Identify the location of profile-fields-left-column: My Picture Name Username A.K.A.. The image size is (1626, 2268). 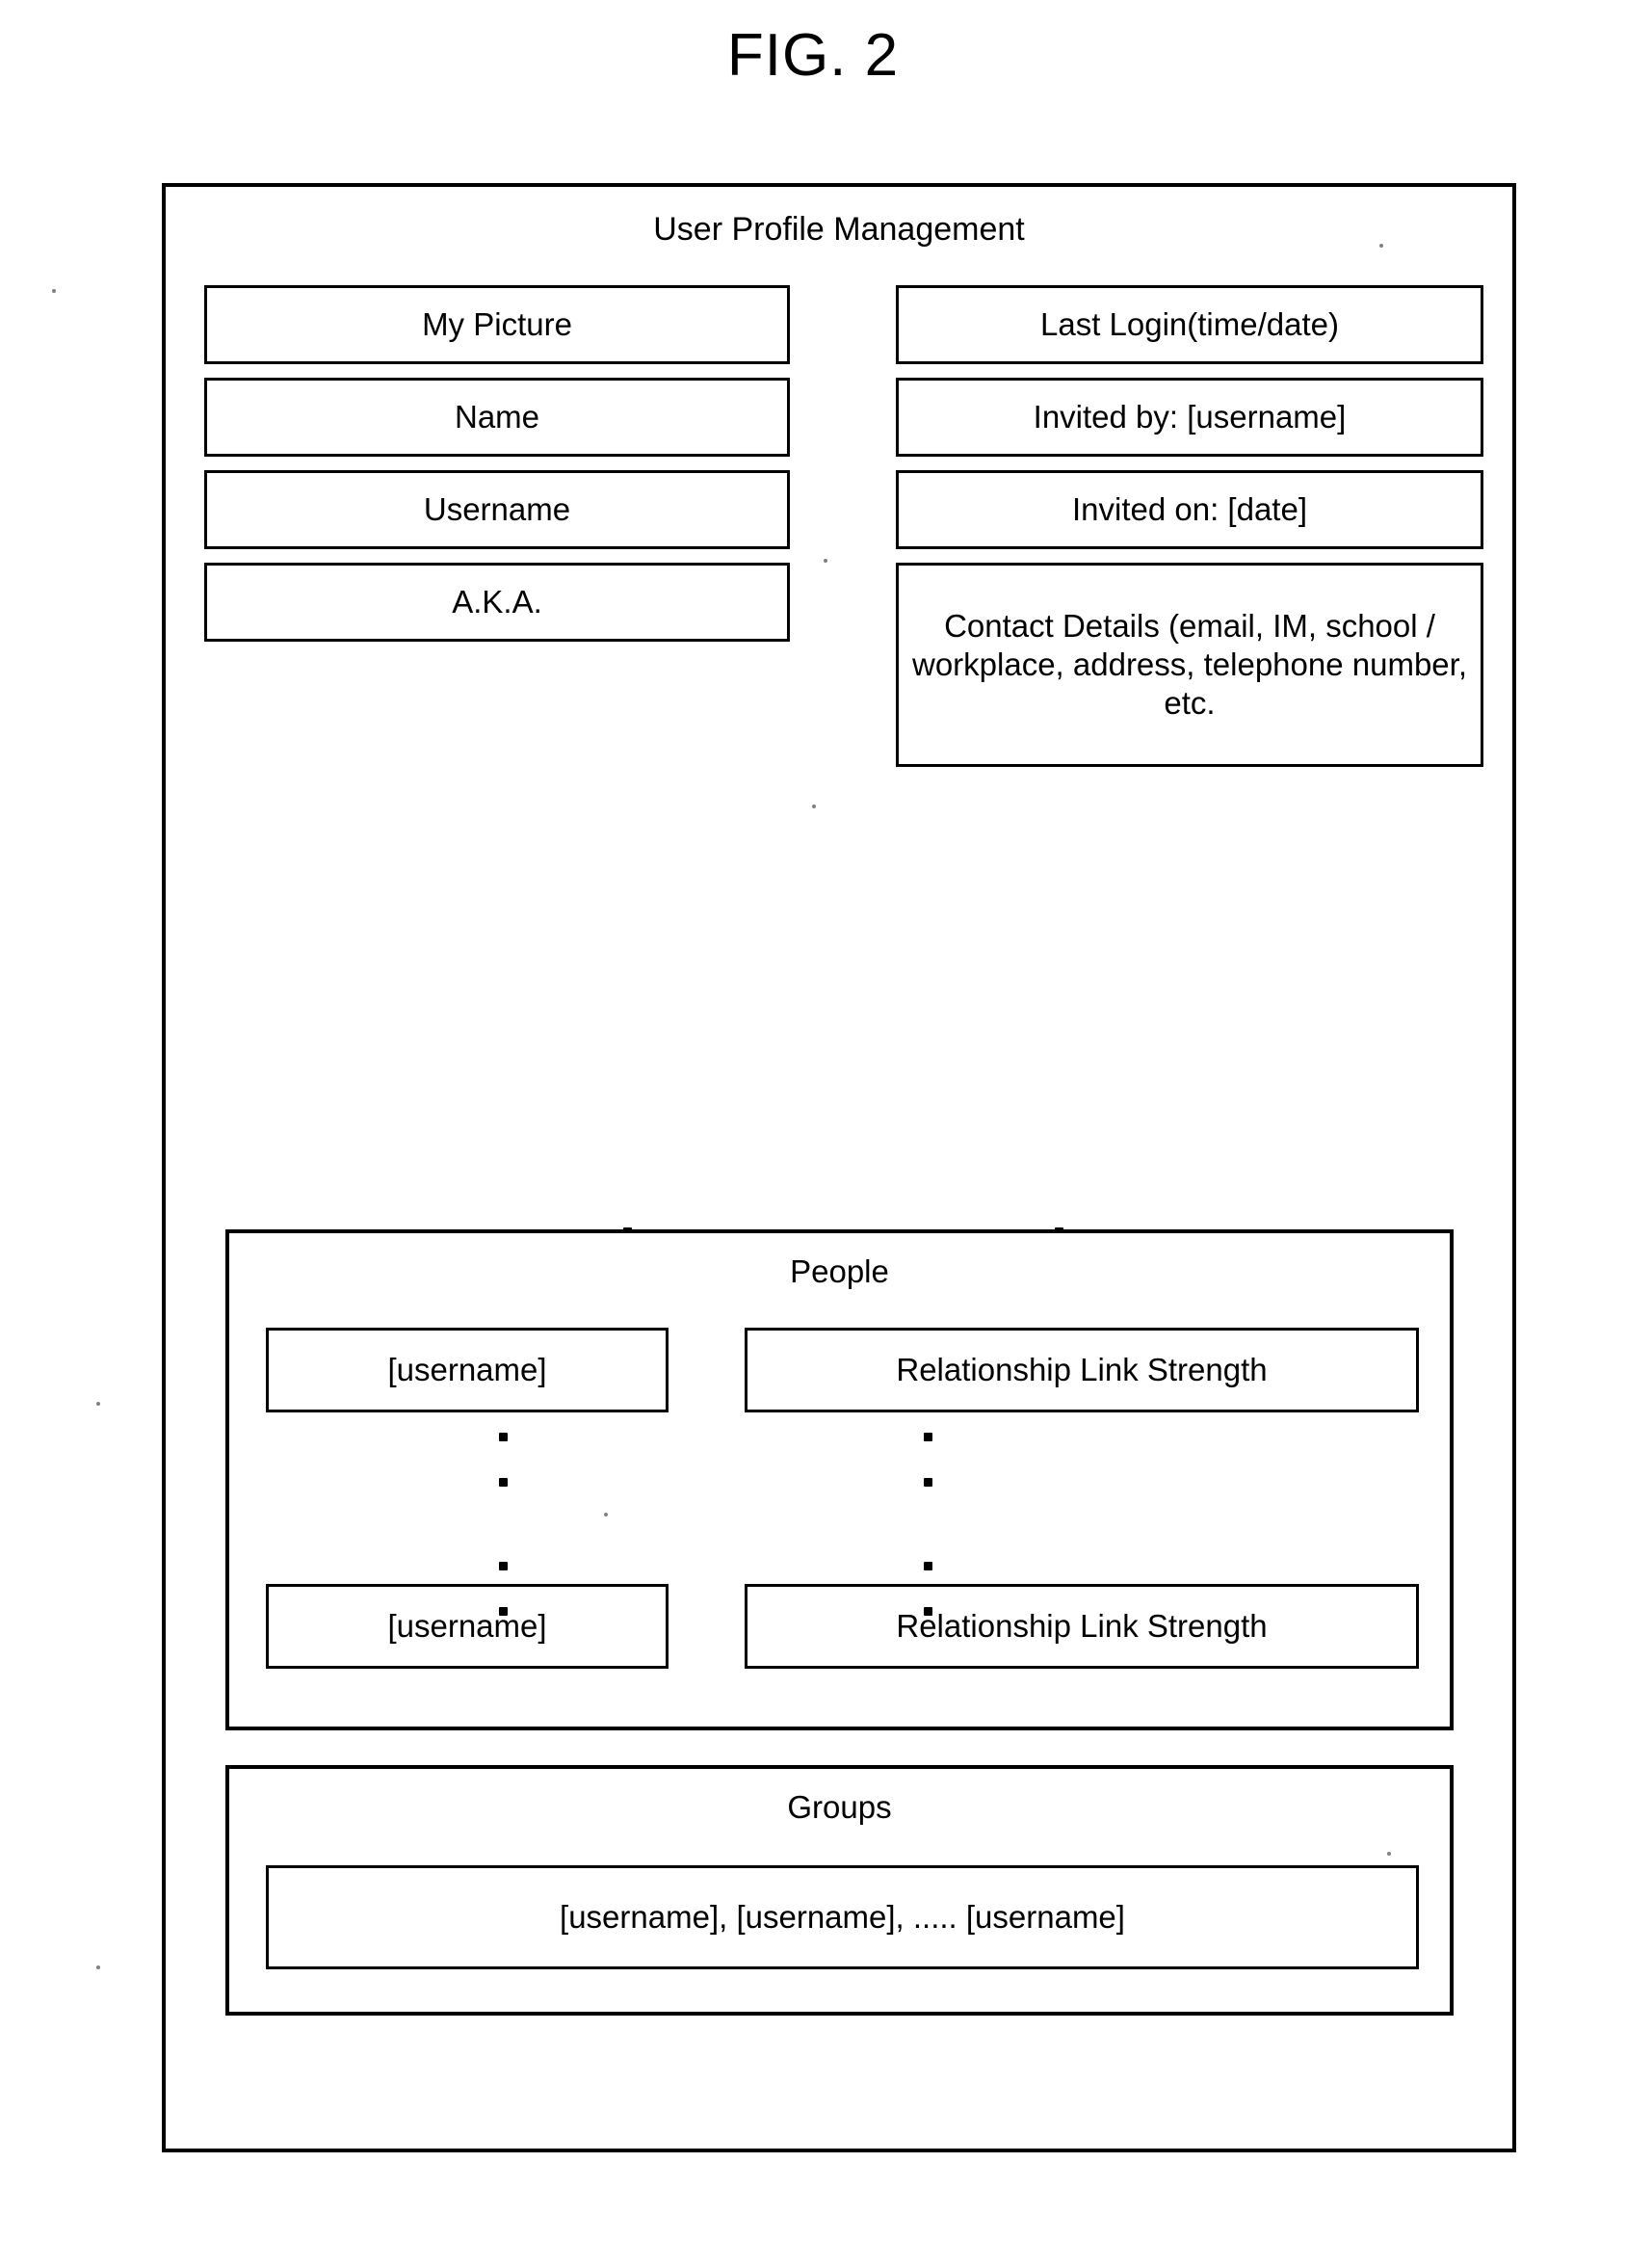
(497, 526).